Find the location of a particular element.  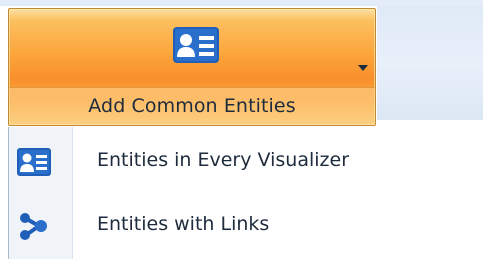

dropdown-arrow-icon is located at coordinates (363, 68).